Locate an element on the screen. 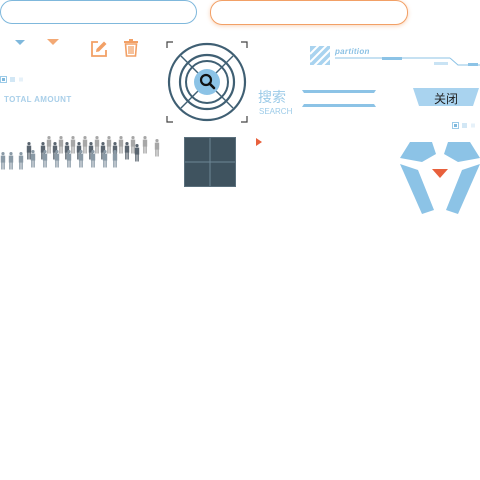 Image resolution: width=480 pixels, height=480 pixels. edit-icon is located at coordinates (99, 49).